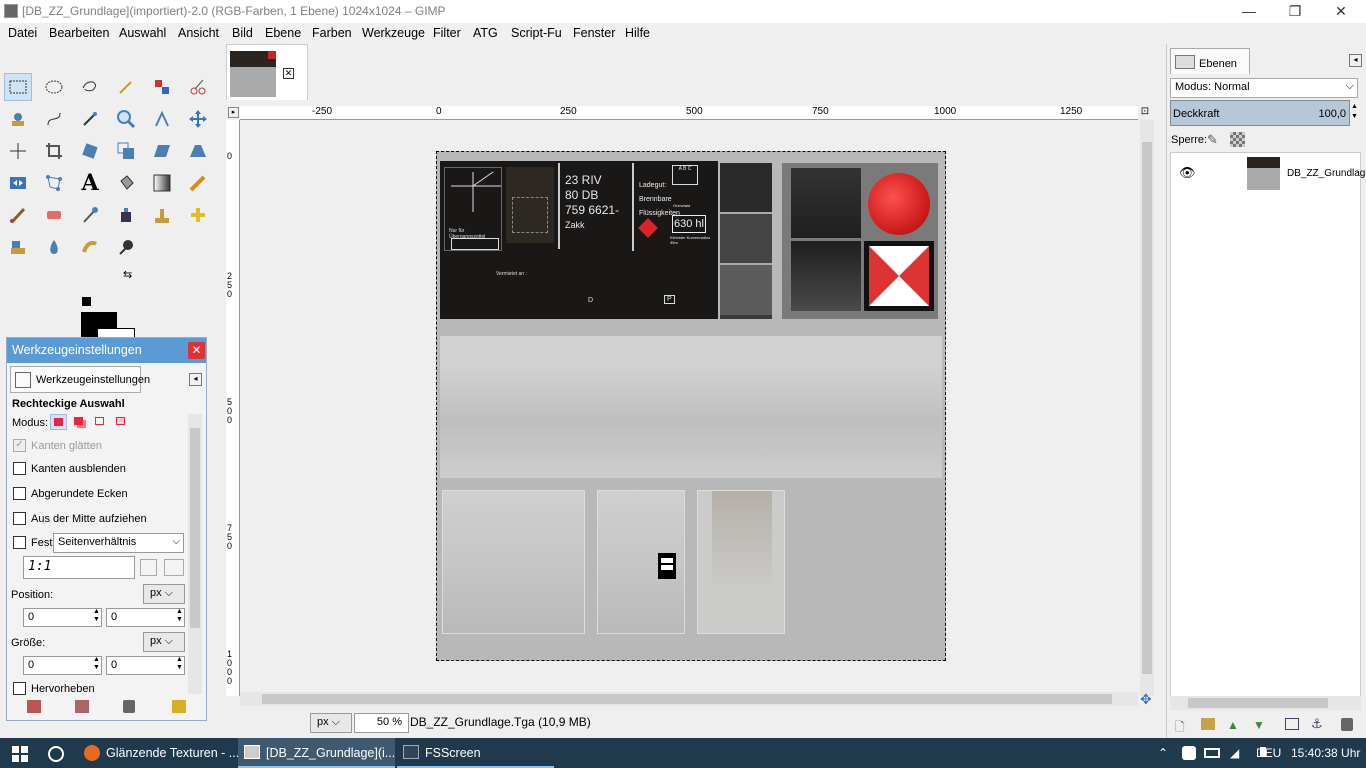 The height and width of the screenshot is (768, 1366). What do you see at coordinates (1292, 724) in the screenshot?
I see `duplicate-layer-icon` at bounding box center [1292, 724].